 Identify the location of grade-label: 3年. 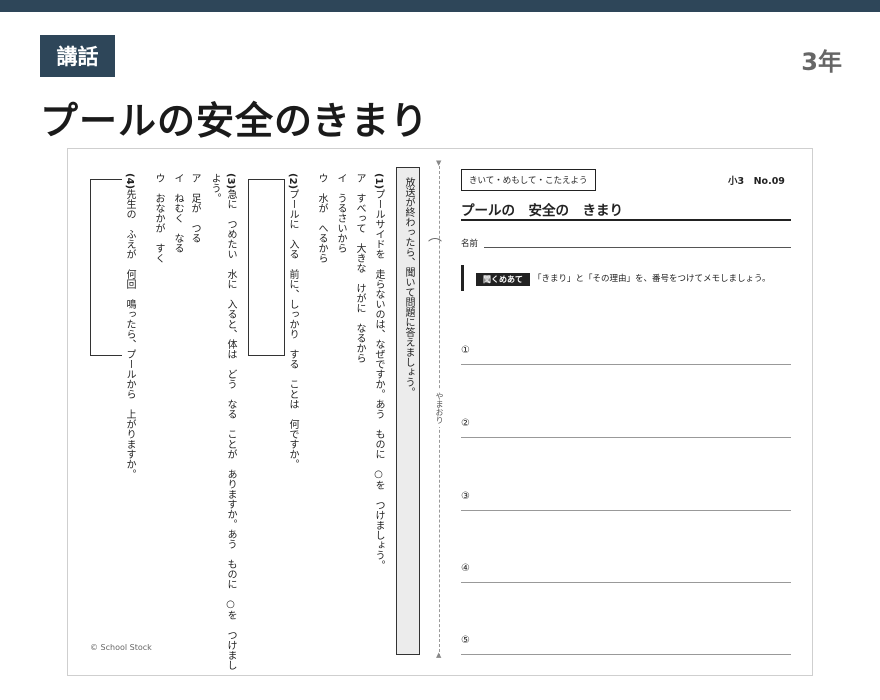
(821, 62).